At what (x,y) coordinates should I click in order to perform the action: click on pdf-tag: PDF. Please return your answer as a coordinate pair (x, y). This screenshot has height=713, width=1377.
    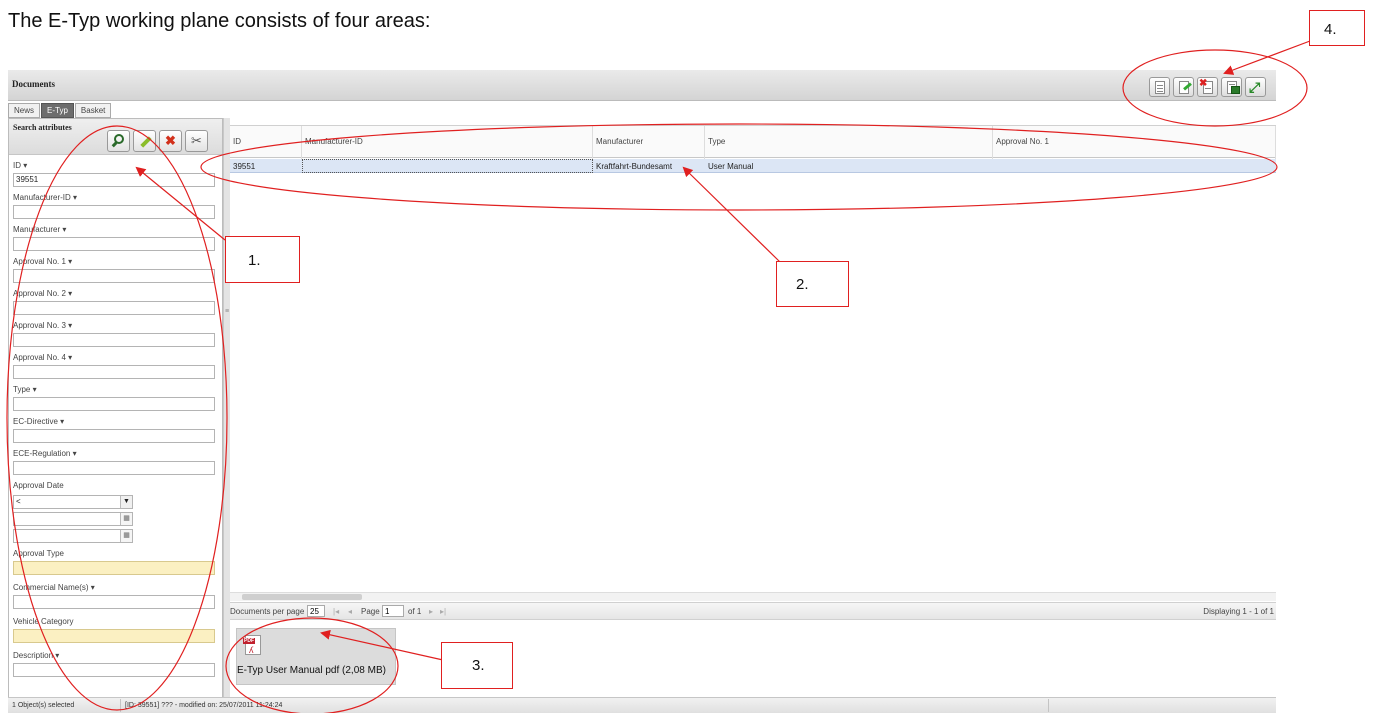
    Looking at the image, I should click on (249, 641).